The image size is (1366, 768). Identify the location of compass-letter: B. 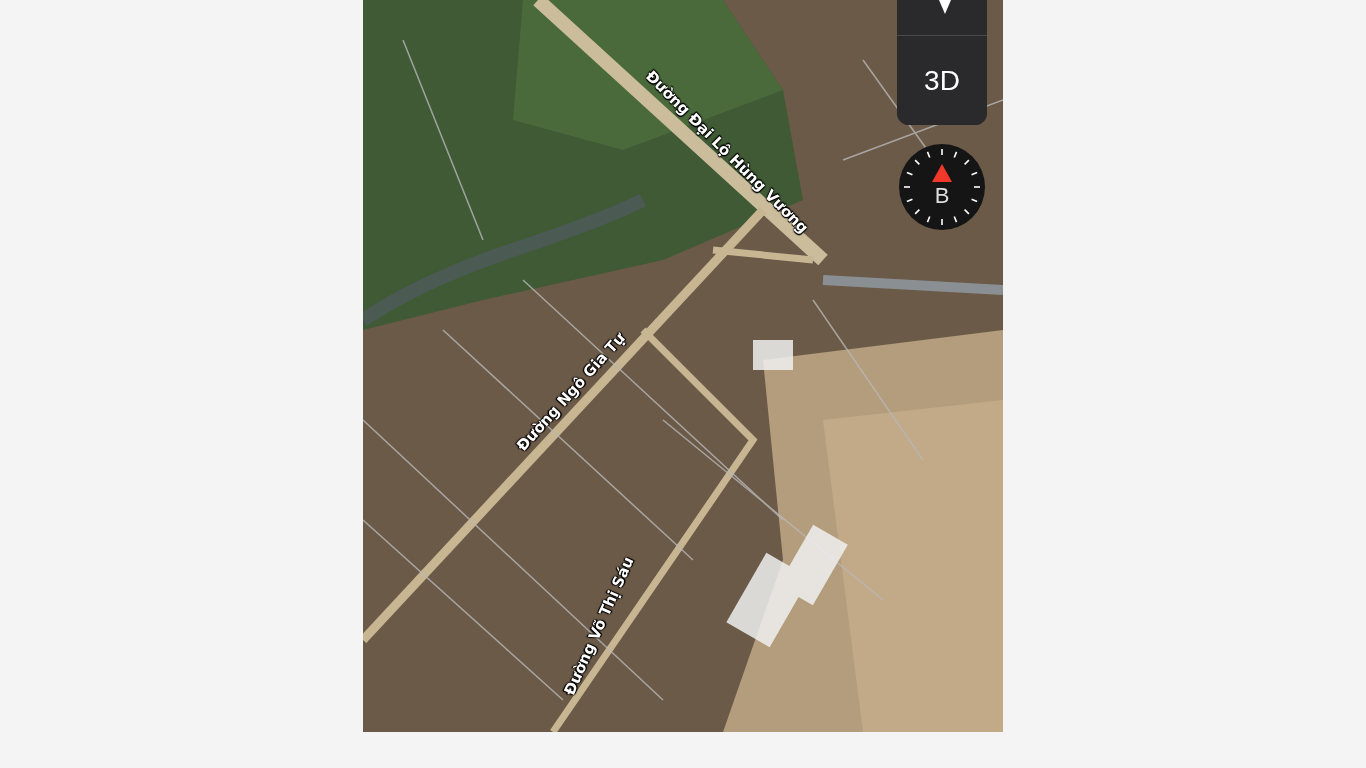
(942, 196).